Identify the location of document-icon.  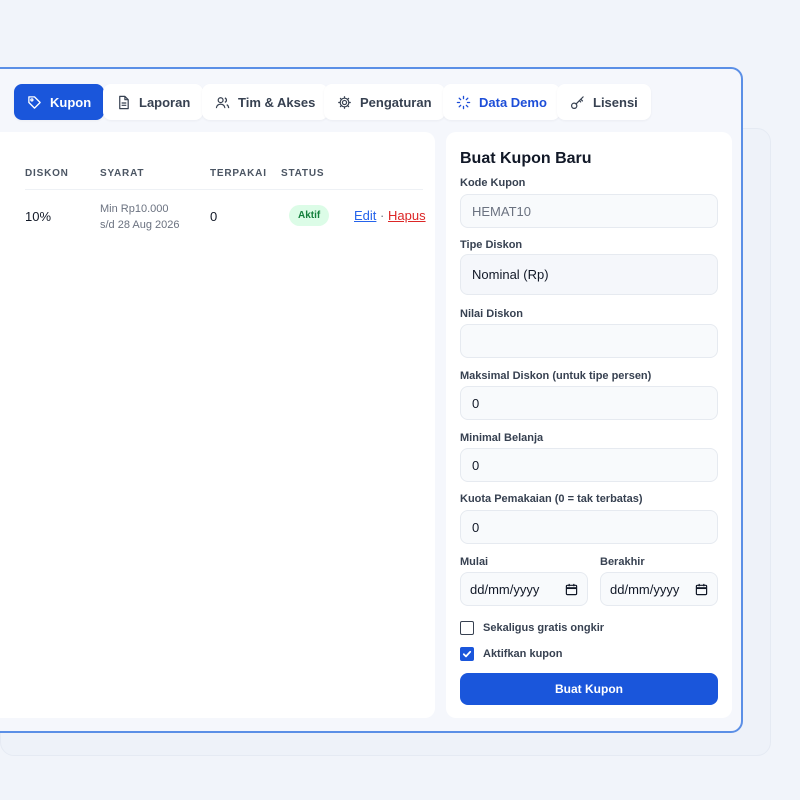
(124, 102).